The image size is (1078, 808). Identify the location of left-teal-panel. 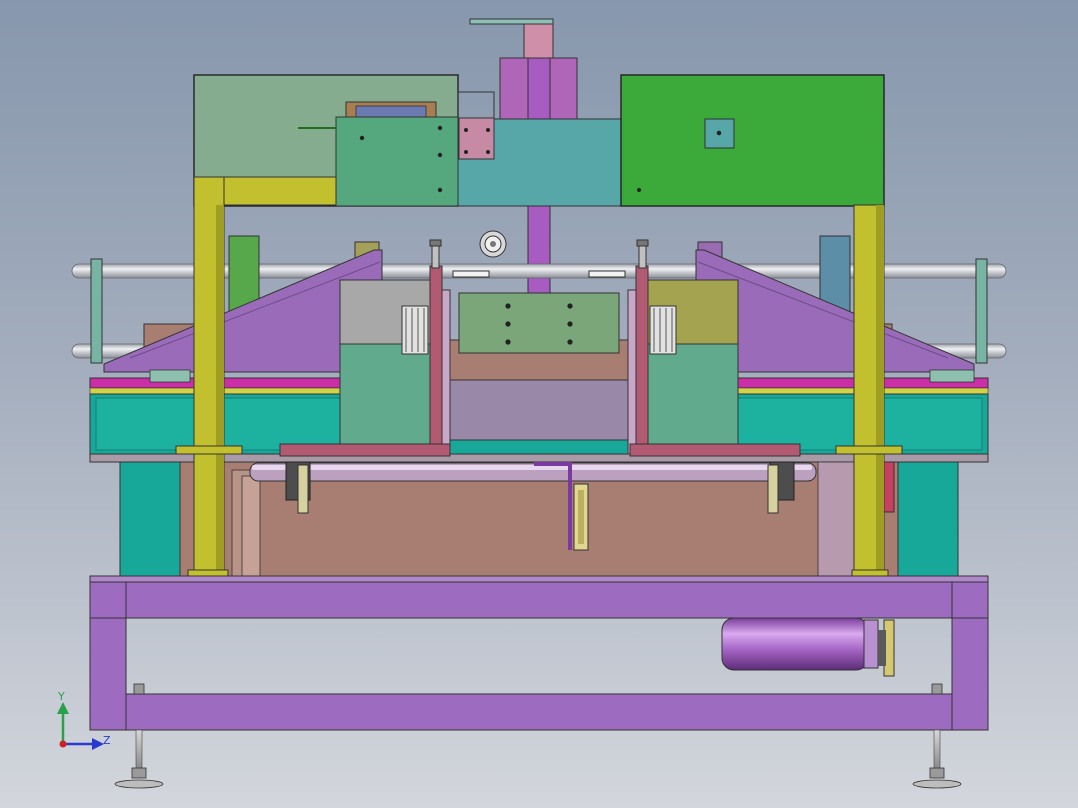
(151, 520).